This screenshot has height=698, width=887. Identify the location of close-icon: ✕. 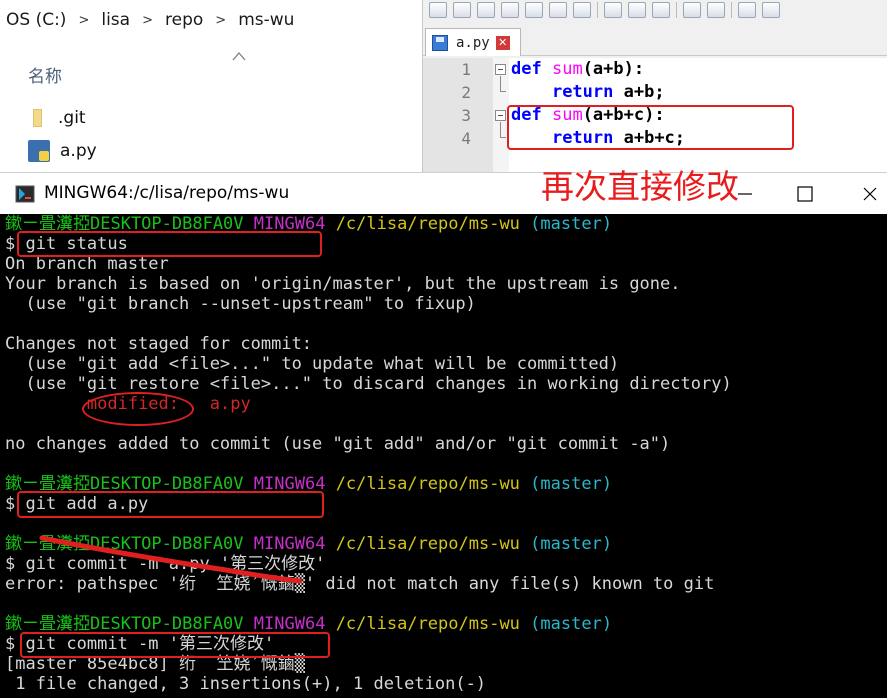
(502, 42).